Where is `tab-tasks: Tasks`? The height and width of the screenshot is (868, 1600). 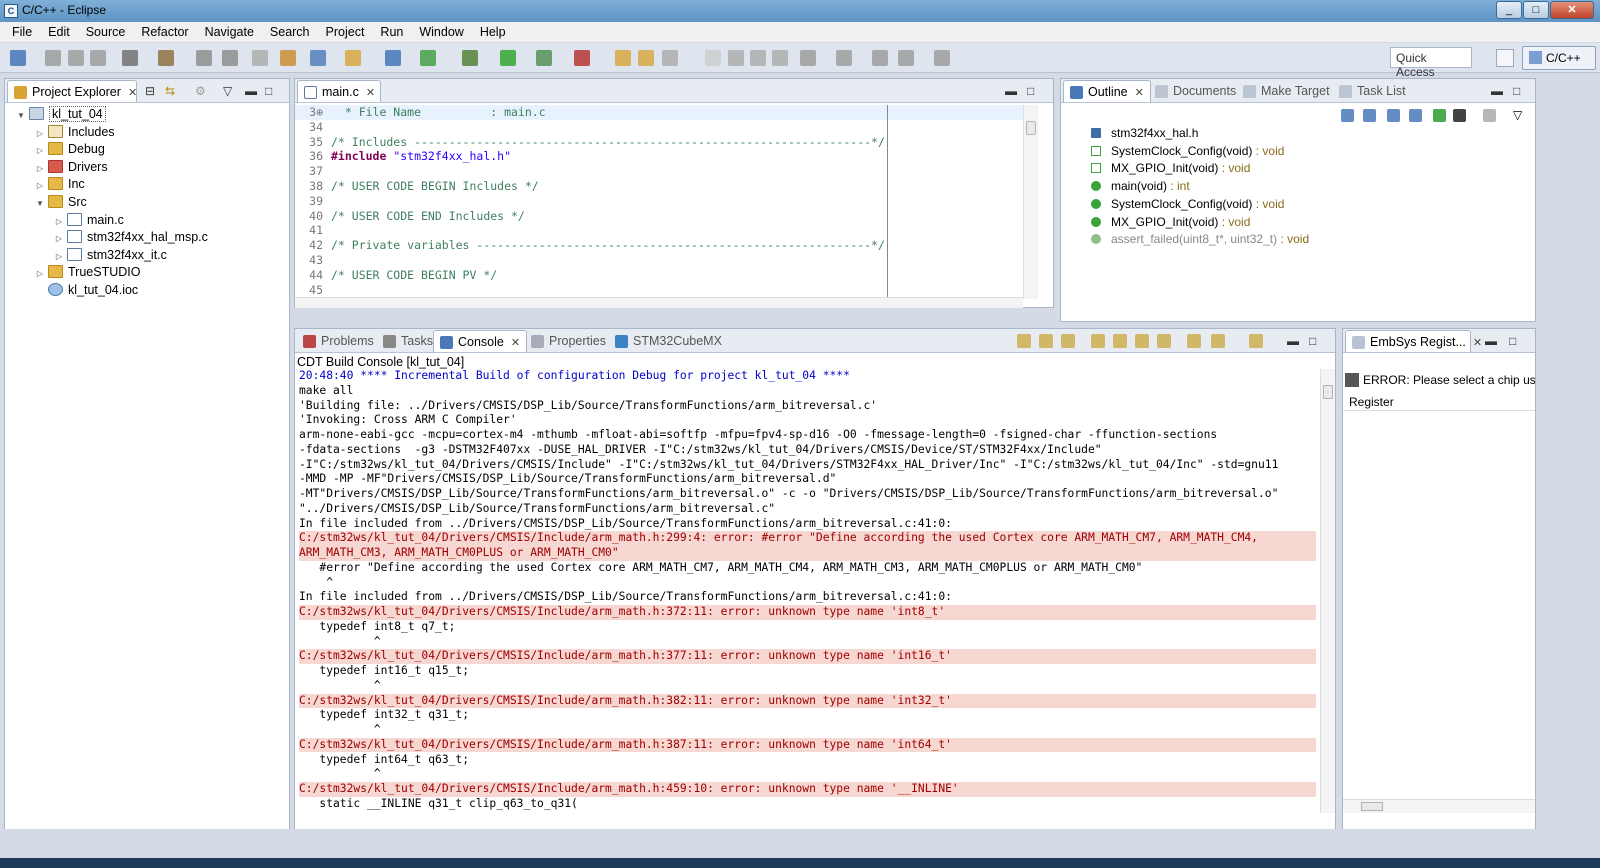
tab-tasks: Tasks is located at coordinates (408, 341).